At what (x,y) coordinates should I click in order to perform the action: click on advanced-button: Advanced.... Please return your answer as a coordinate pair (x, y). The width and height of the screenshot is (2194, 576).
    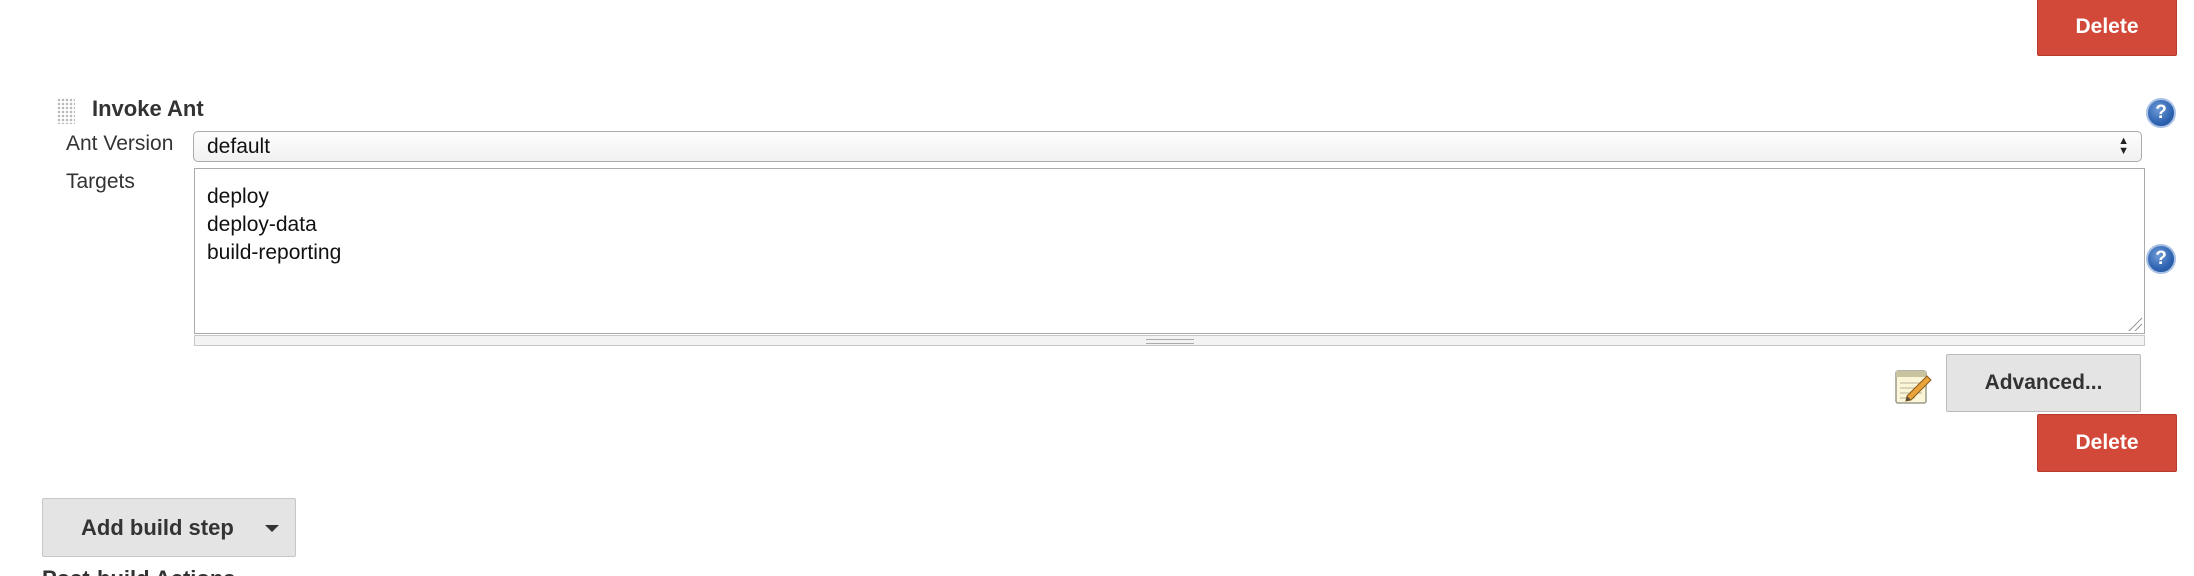
    Looking at the image, I should click on (2043, 383).